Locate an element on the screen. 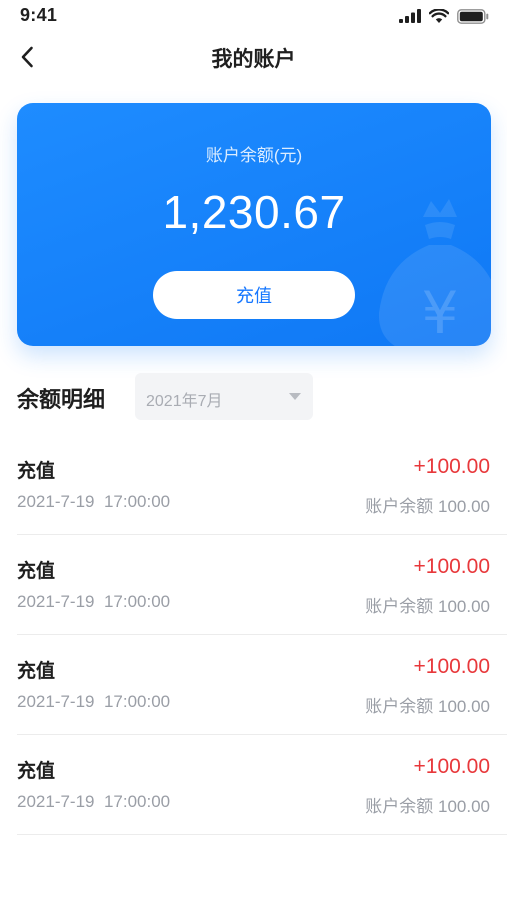 The image size is (507, 900). section-title: 余额明细 is located at coordinates (61, 399).